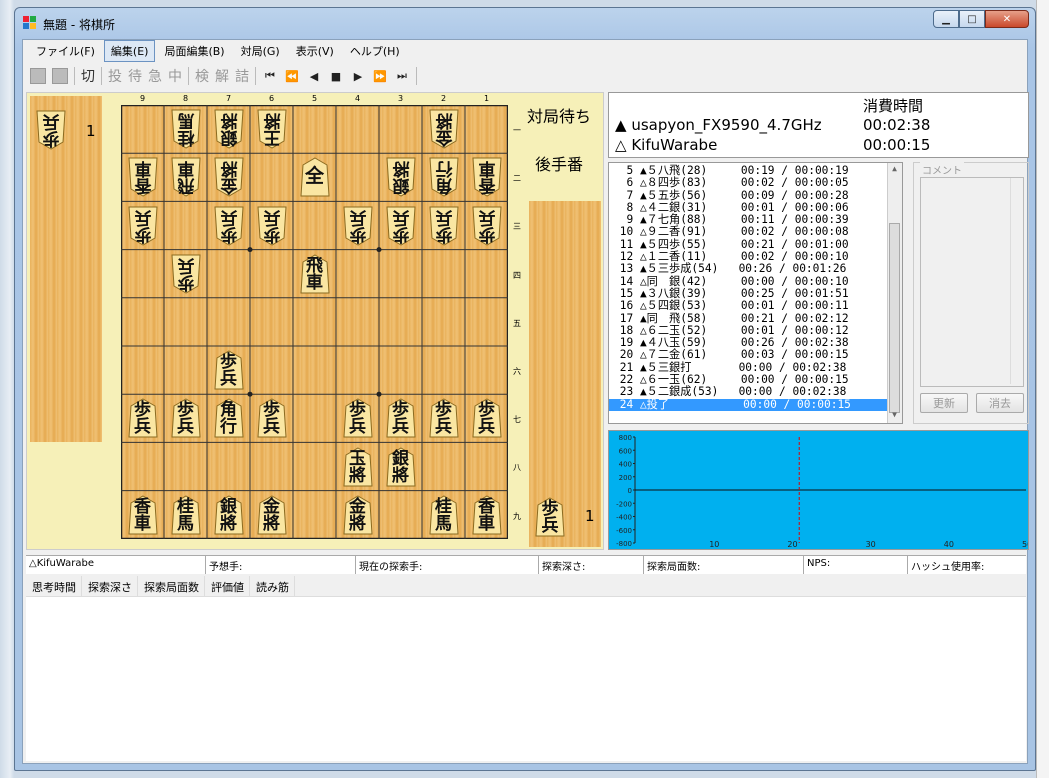  What do you see at coordinates (315, 51) in the screenshot?
I see `menu-view: 表示(V)` at bounding box center [315, 51].